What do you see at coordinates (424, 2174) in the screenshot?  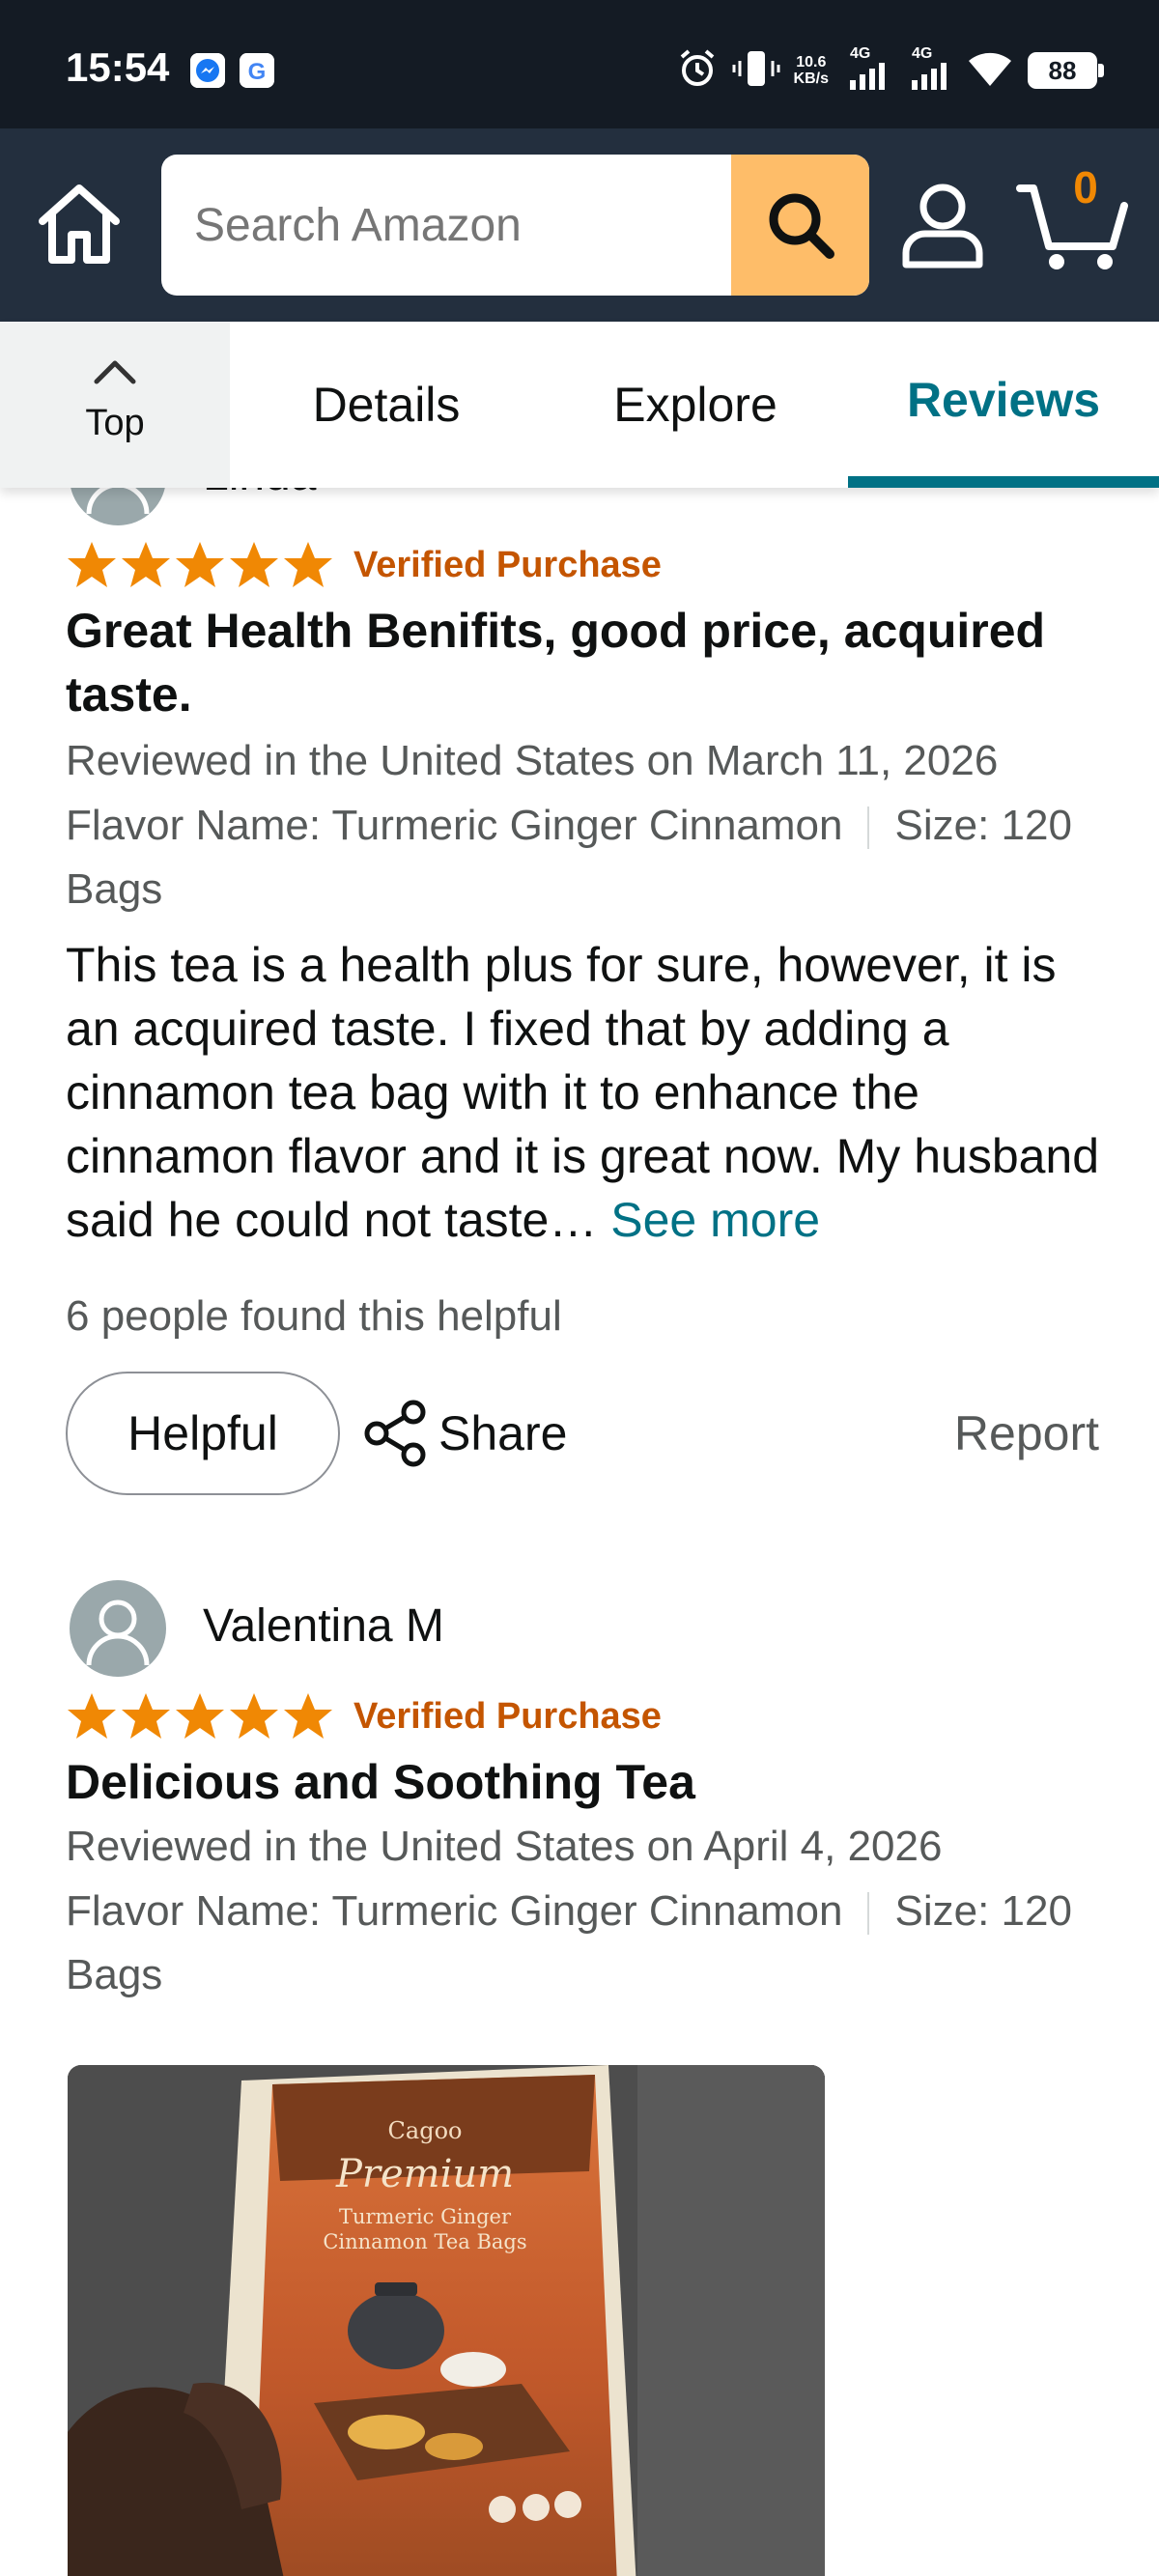 I see `bag-line1: Premium` at bounding box center [424, 2174].